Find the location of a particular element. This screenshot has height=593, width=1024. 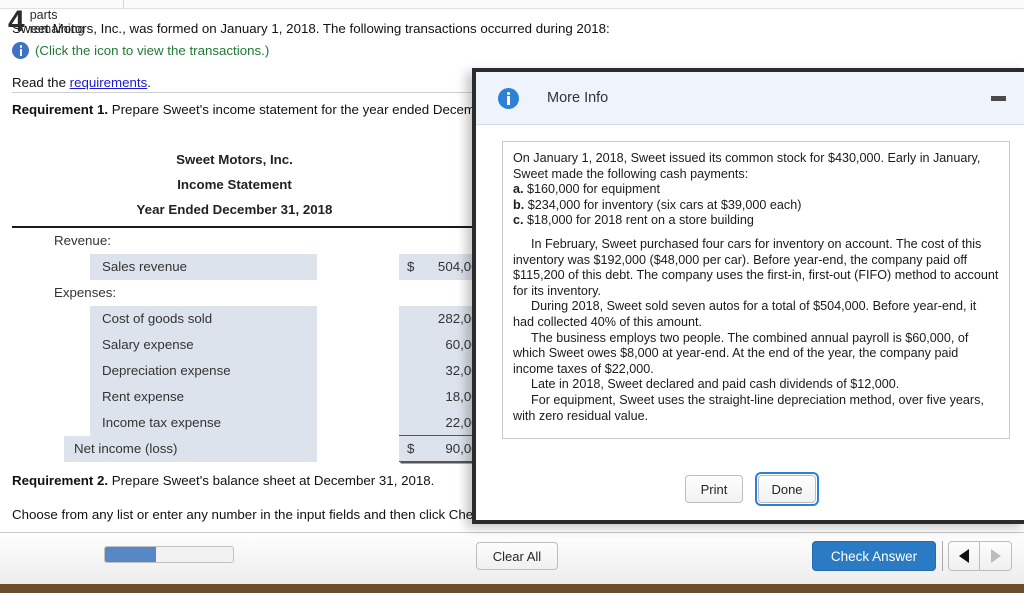

net-income-label: Net income (loss) is located at coordinates (190, 449).